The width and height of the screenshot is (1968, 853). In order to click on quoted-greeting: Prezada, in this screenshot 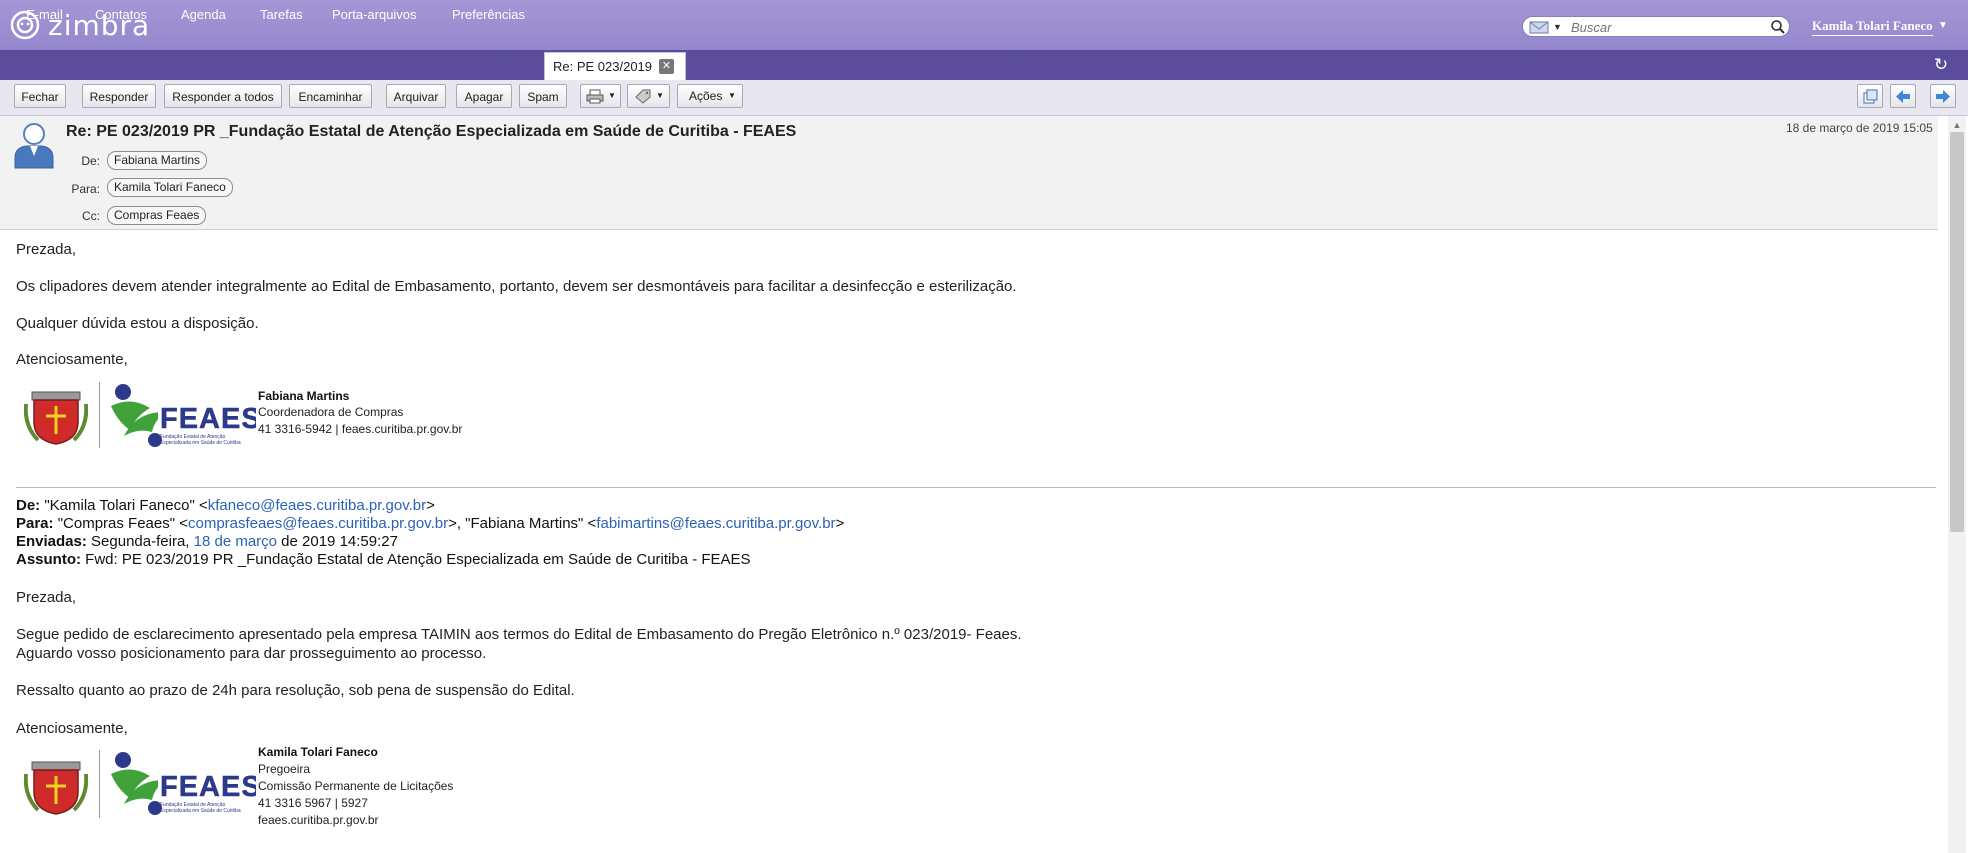, I will do `click(46, 597)`.